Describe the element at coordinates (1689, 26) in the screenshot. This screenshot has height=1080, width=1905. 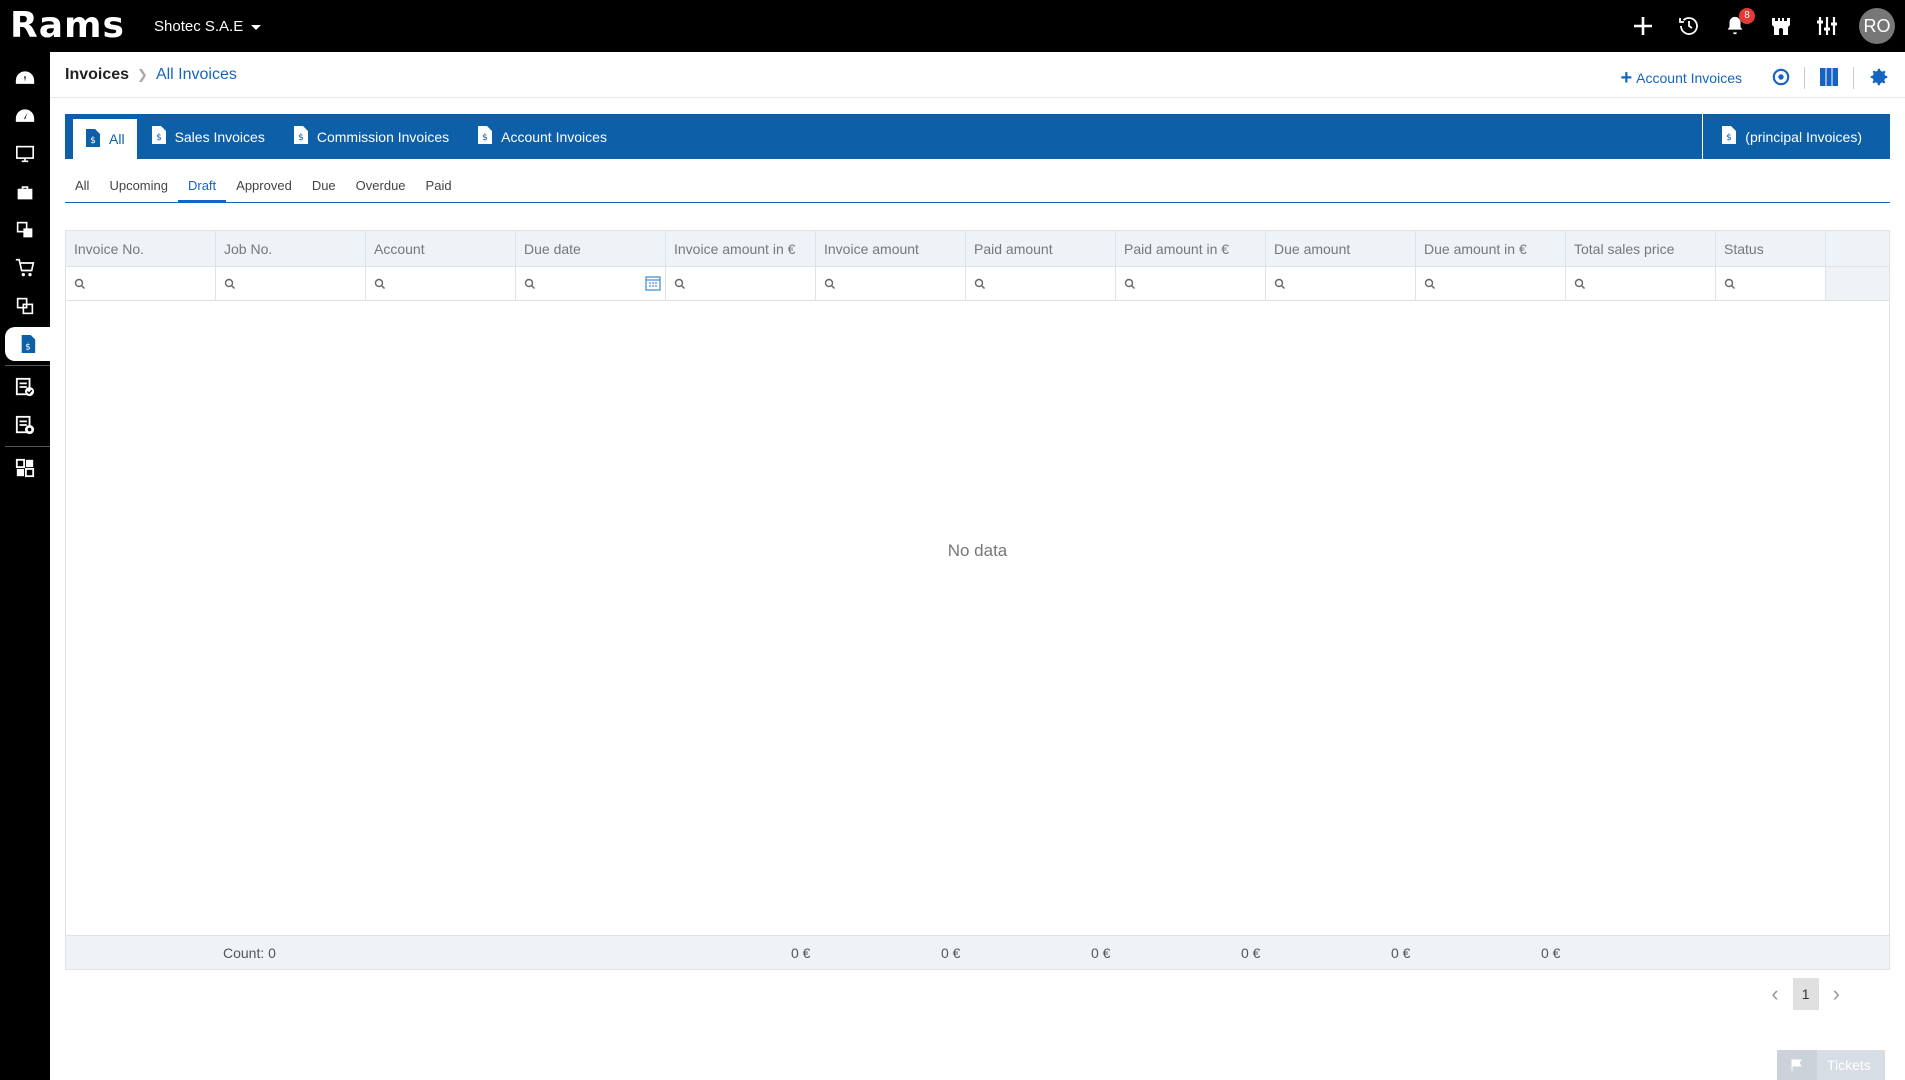
I see `history-icon` at that location.